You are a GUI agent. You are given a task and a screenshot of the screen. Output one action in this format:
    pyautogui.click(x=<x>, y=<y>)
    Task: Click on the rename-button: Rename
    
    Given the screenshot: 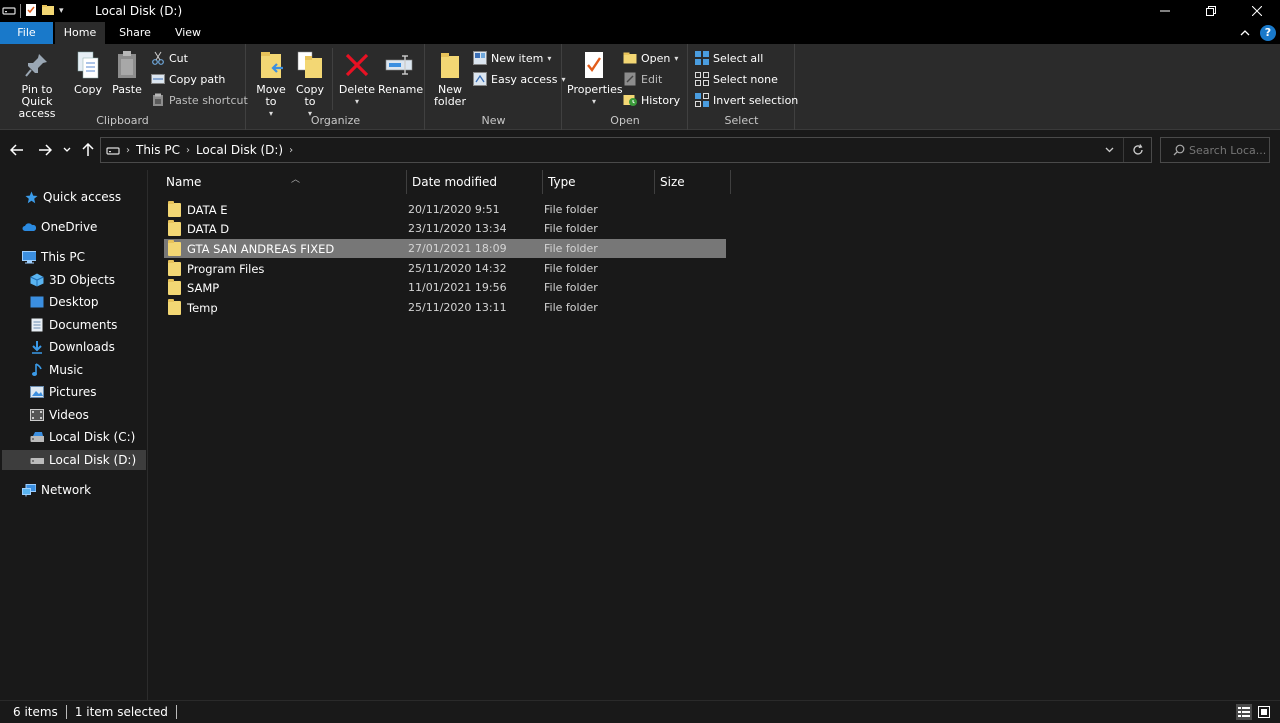 What is the action you would take?
    pyautogui.click(x=400, y=72)
    